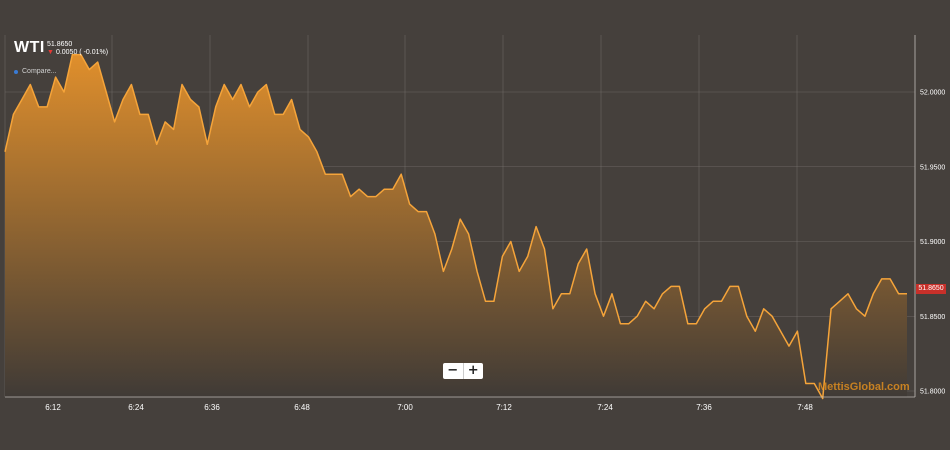 This screenshot has width=950, height=450. What do you see at coordinates (60, 44) in the screenshot?
I see `last-price: 51.8650` at bounding box center [60, 44].